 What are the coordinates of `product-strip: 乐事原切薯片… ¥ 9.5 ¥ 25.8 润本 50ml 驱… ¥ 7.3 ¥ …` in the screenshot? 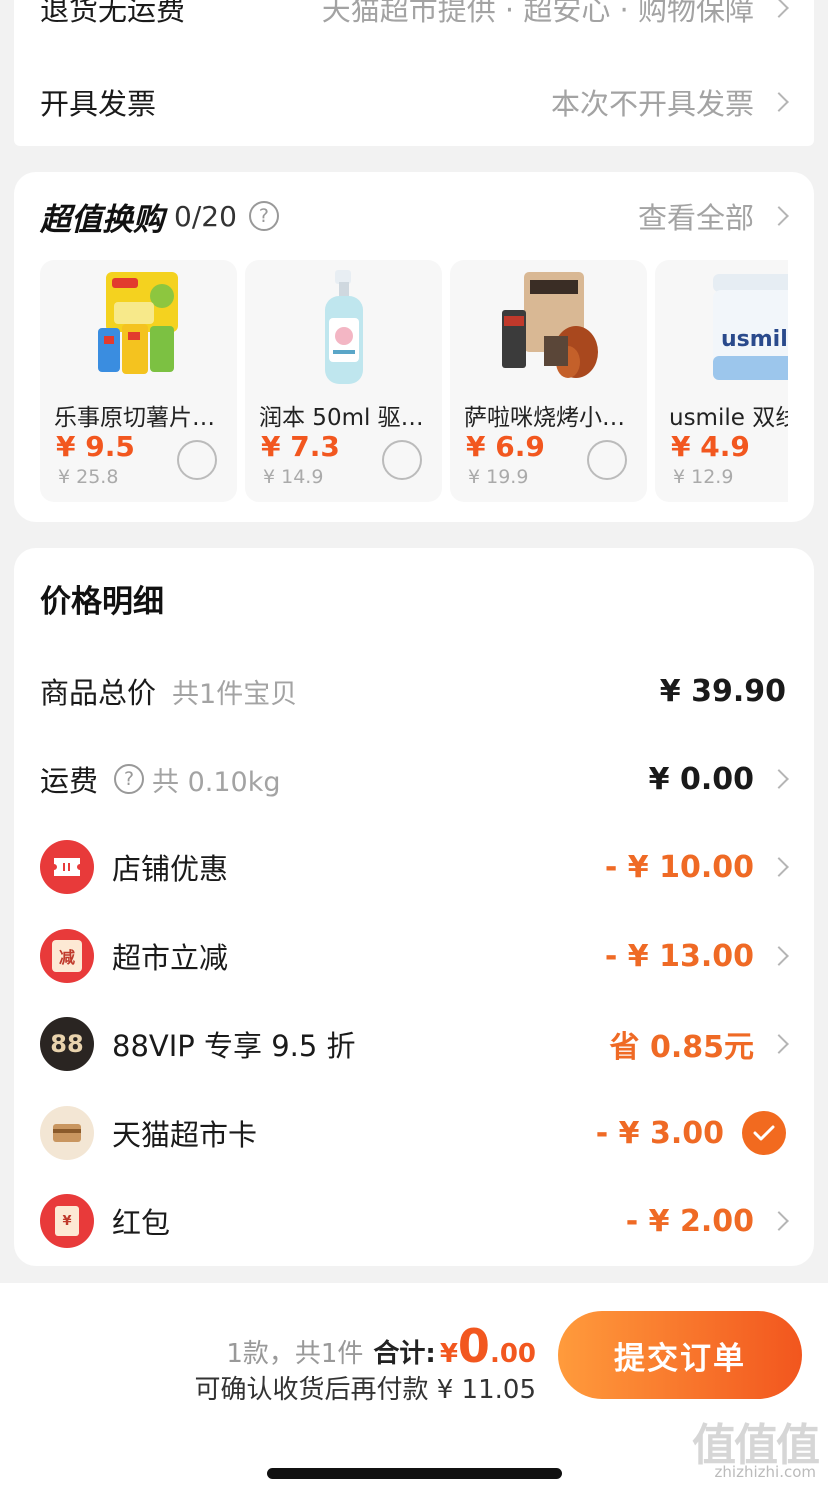 It's located at (414, 381).